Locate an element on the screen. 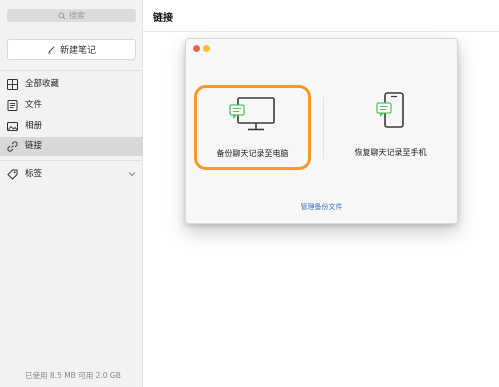 This screenshot has width=499, height=387. manage-backups-link: 管理备份文件 is located at coordinates (321, 207).